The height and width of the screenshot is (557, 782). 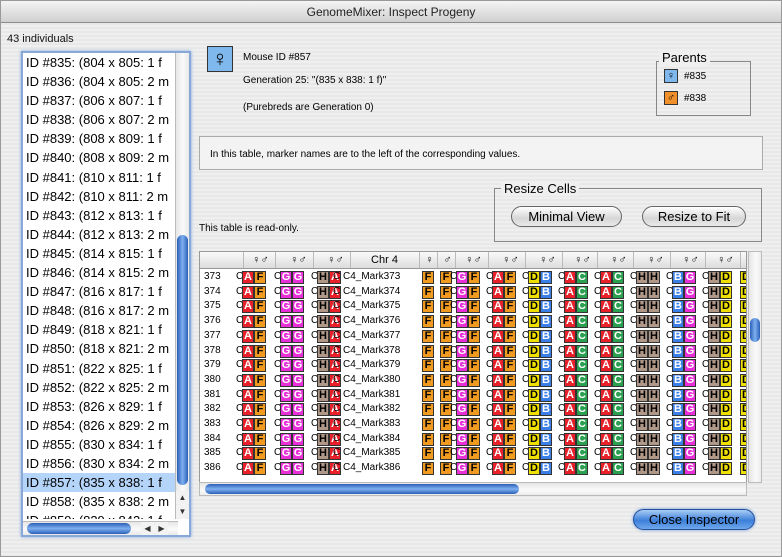 I want to click on list-horizontal-scrollbar: ◀ ▶, so click(x=100, y=528).